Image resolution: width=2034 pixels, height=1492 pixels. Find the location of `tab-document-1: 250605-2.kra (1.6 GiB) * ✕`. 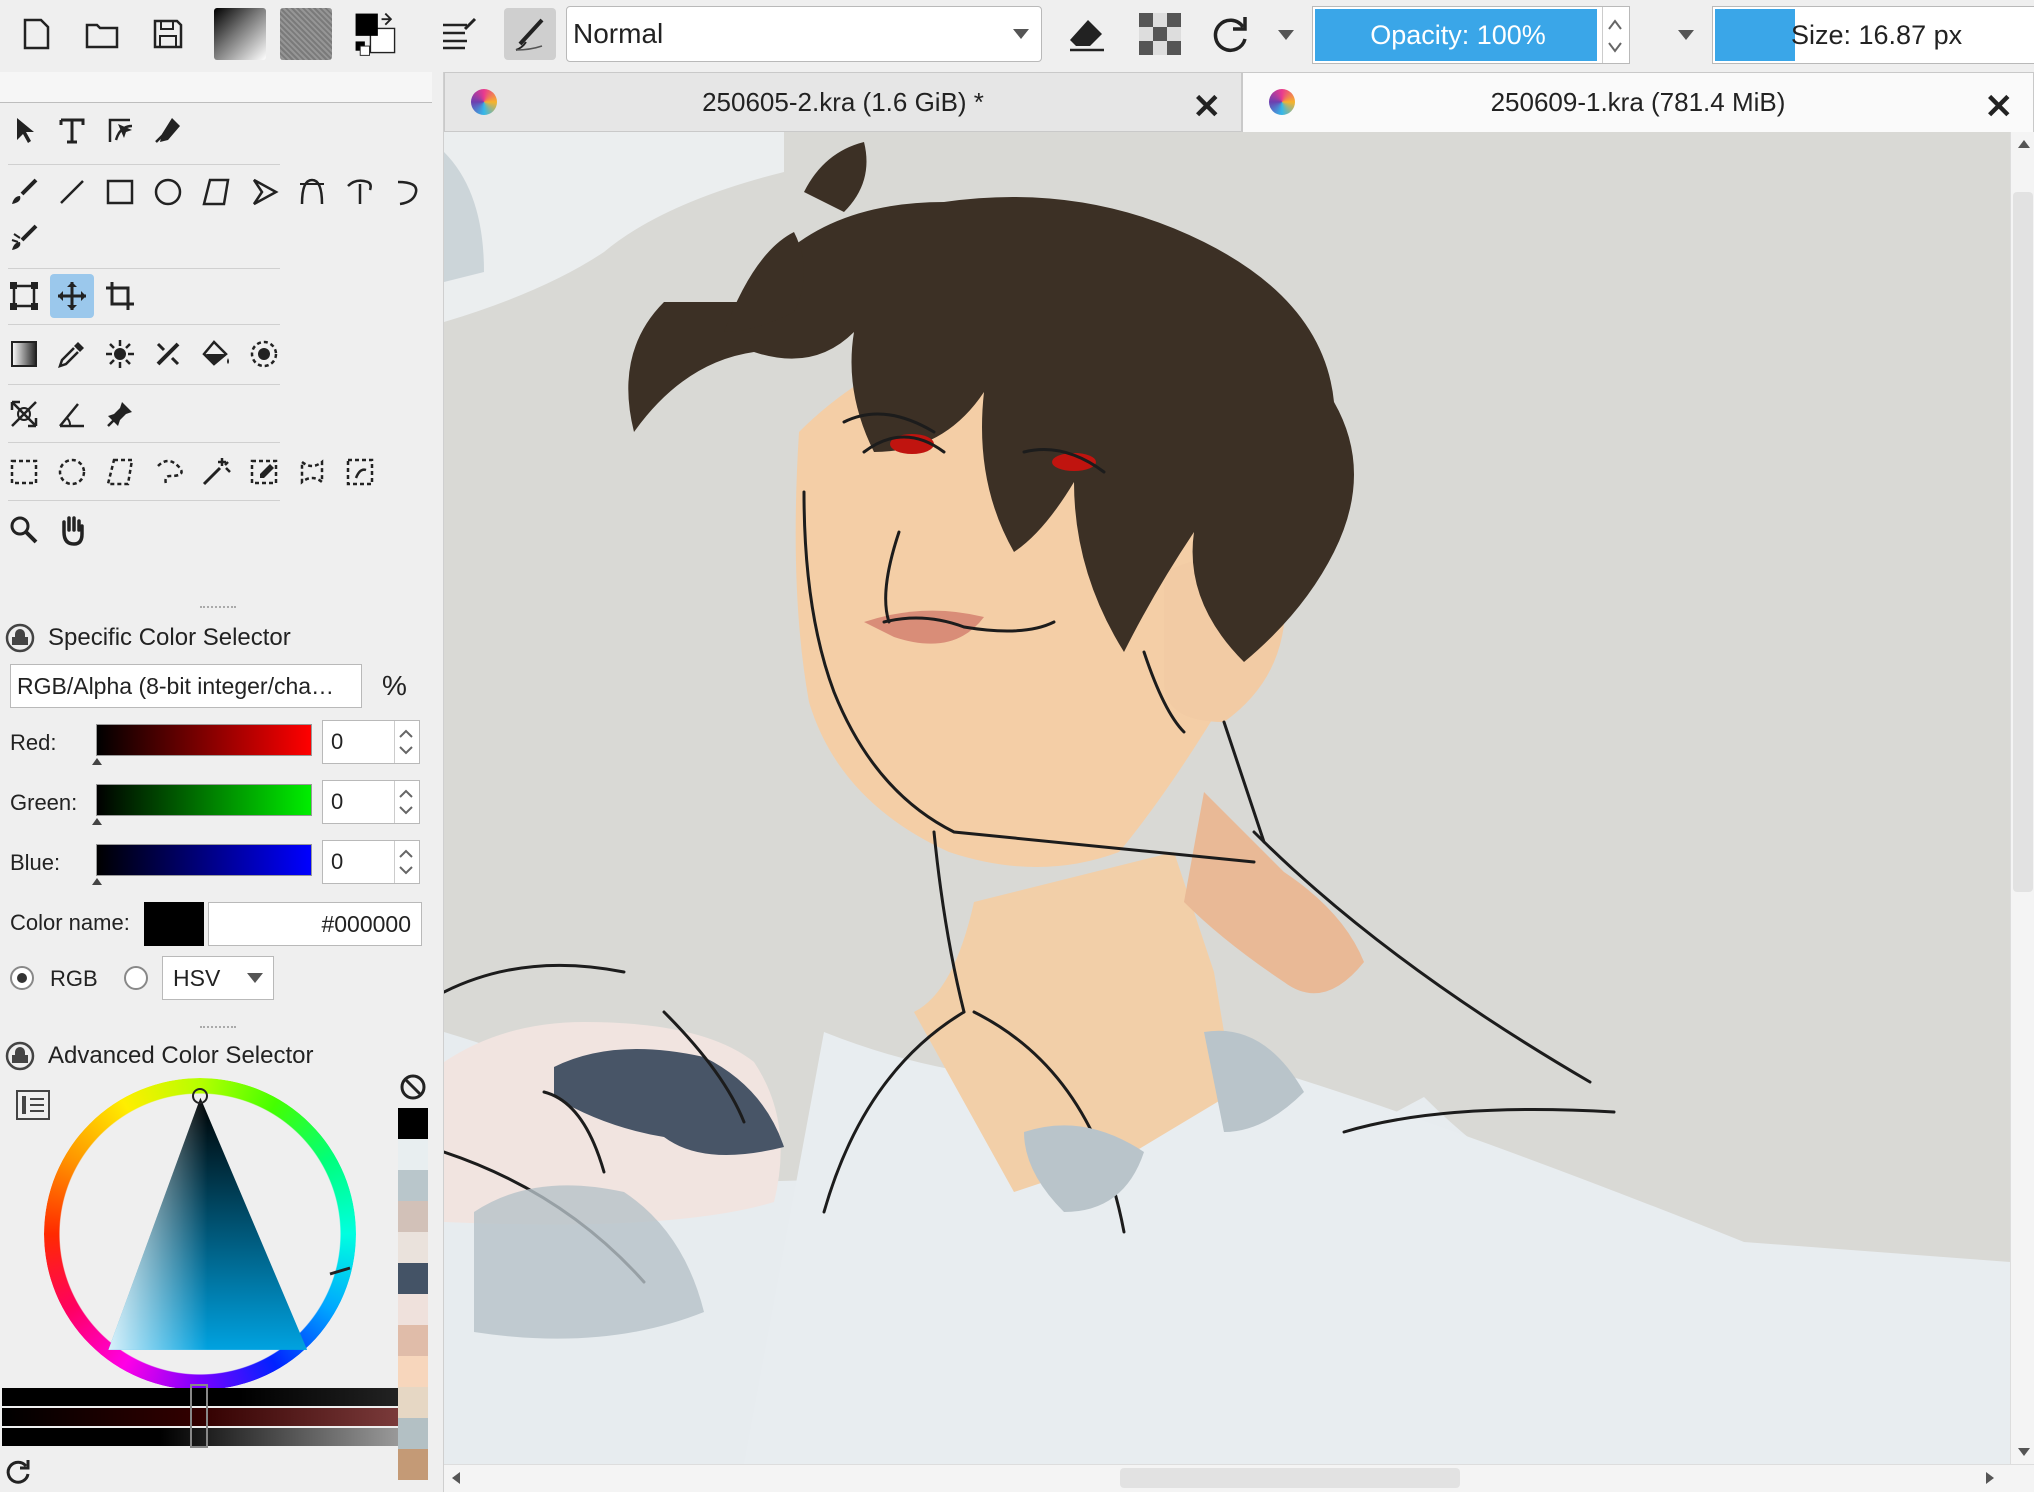

tab-document-1: 250605-2.kra (1.6 GiB) * ✕ is located at coordinates (843, 102).